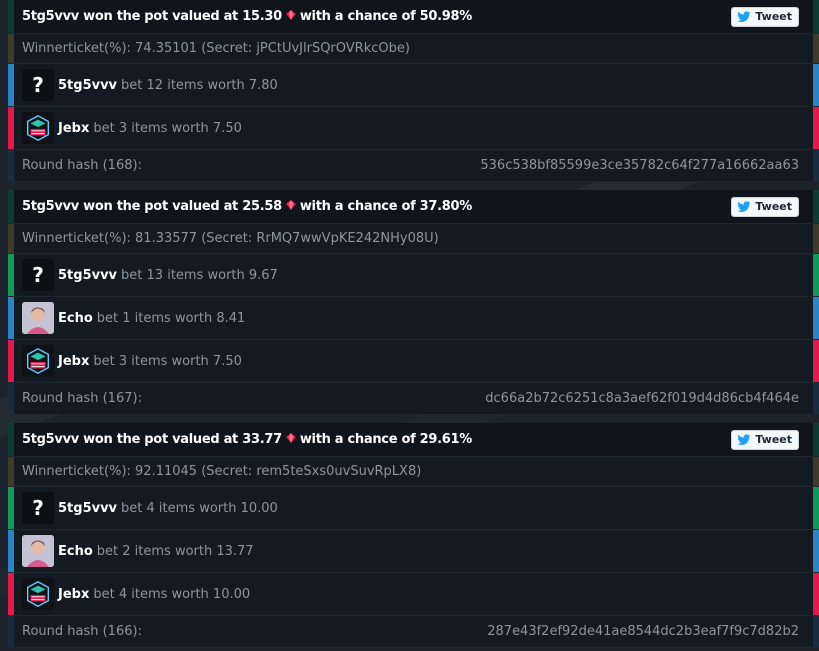  Describe the element at coordinates (446, 16) in the screenshot. I see `chance-value: 50.98%` at that location.